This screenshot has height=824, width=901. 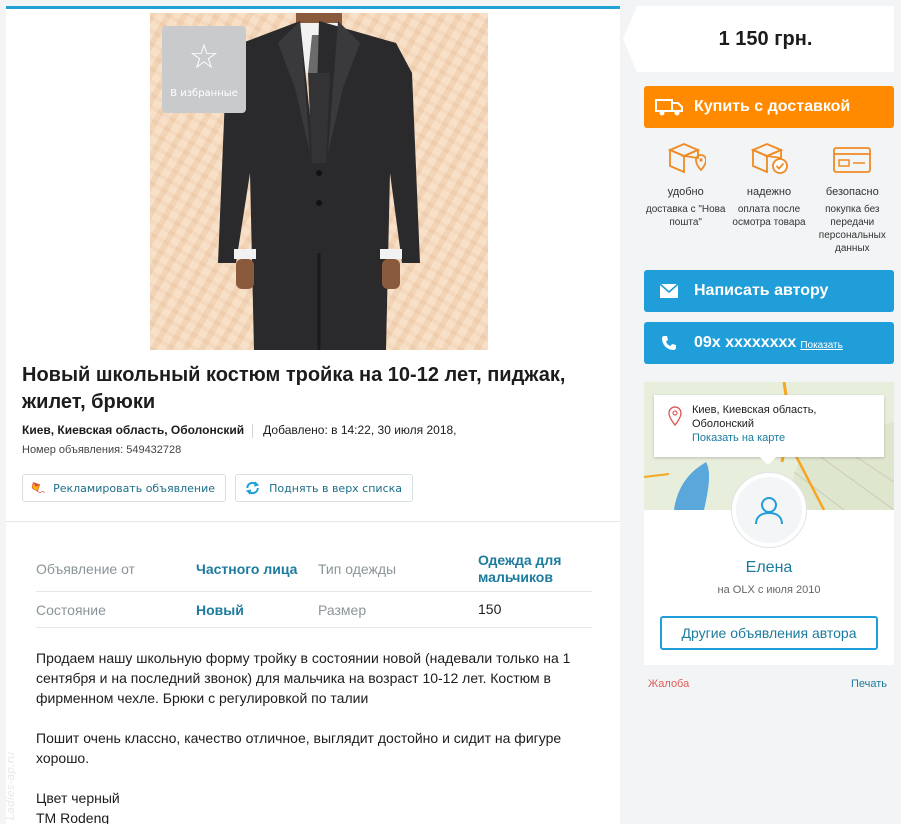 I want to click on param-value-link: Частного лица, so click(x=257, y=569).